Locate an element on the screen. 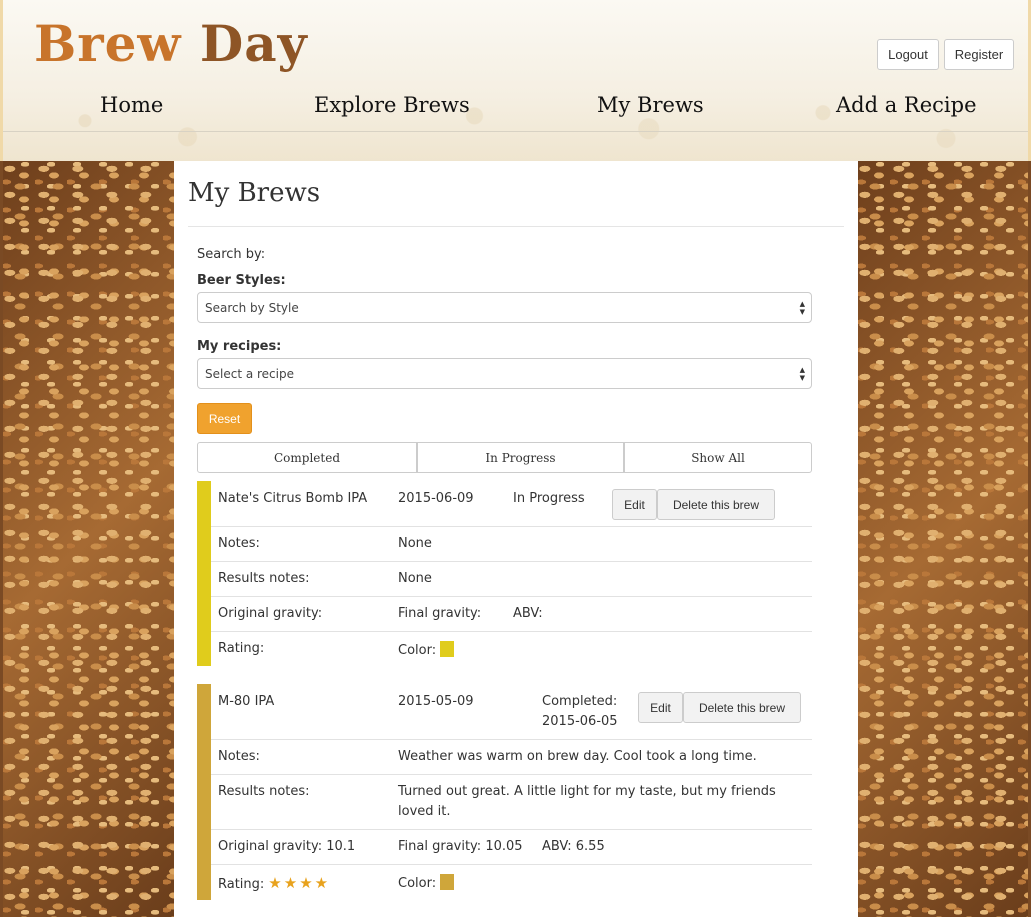 The image size is (1031, 917). abv-value: 6.55 is located at coordinates (590, 846).